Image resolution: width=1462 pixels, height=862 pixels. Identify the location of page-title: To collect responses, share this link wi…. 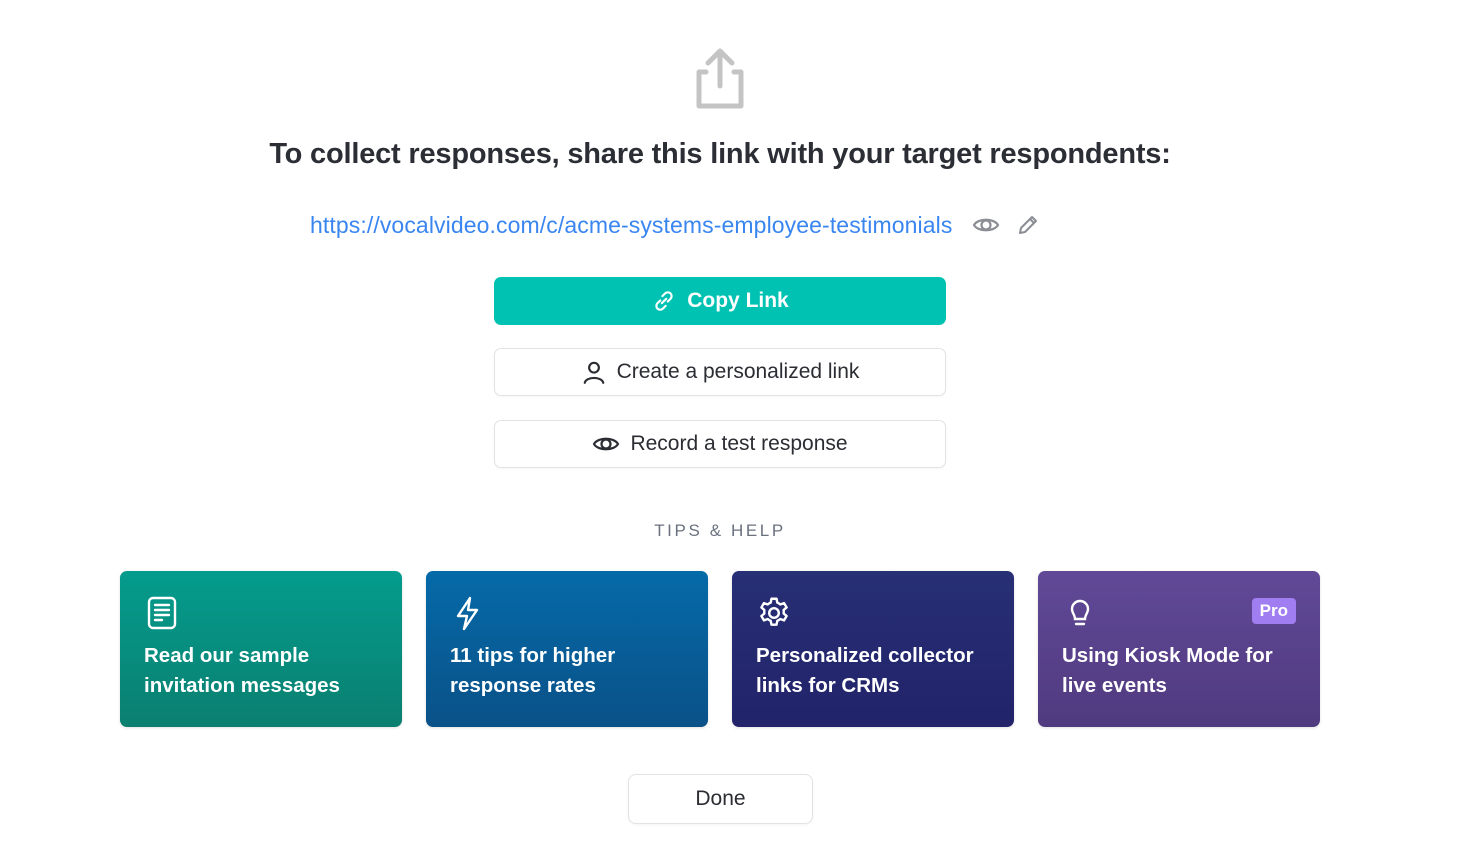
(720, 154).